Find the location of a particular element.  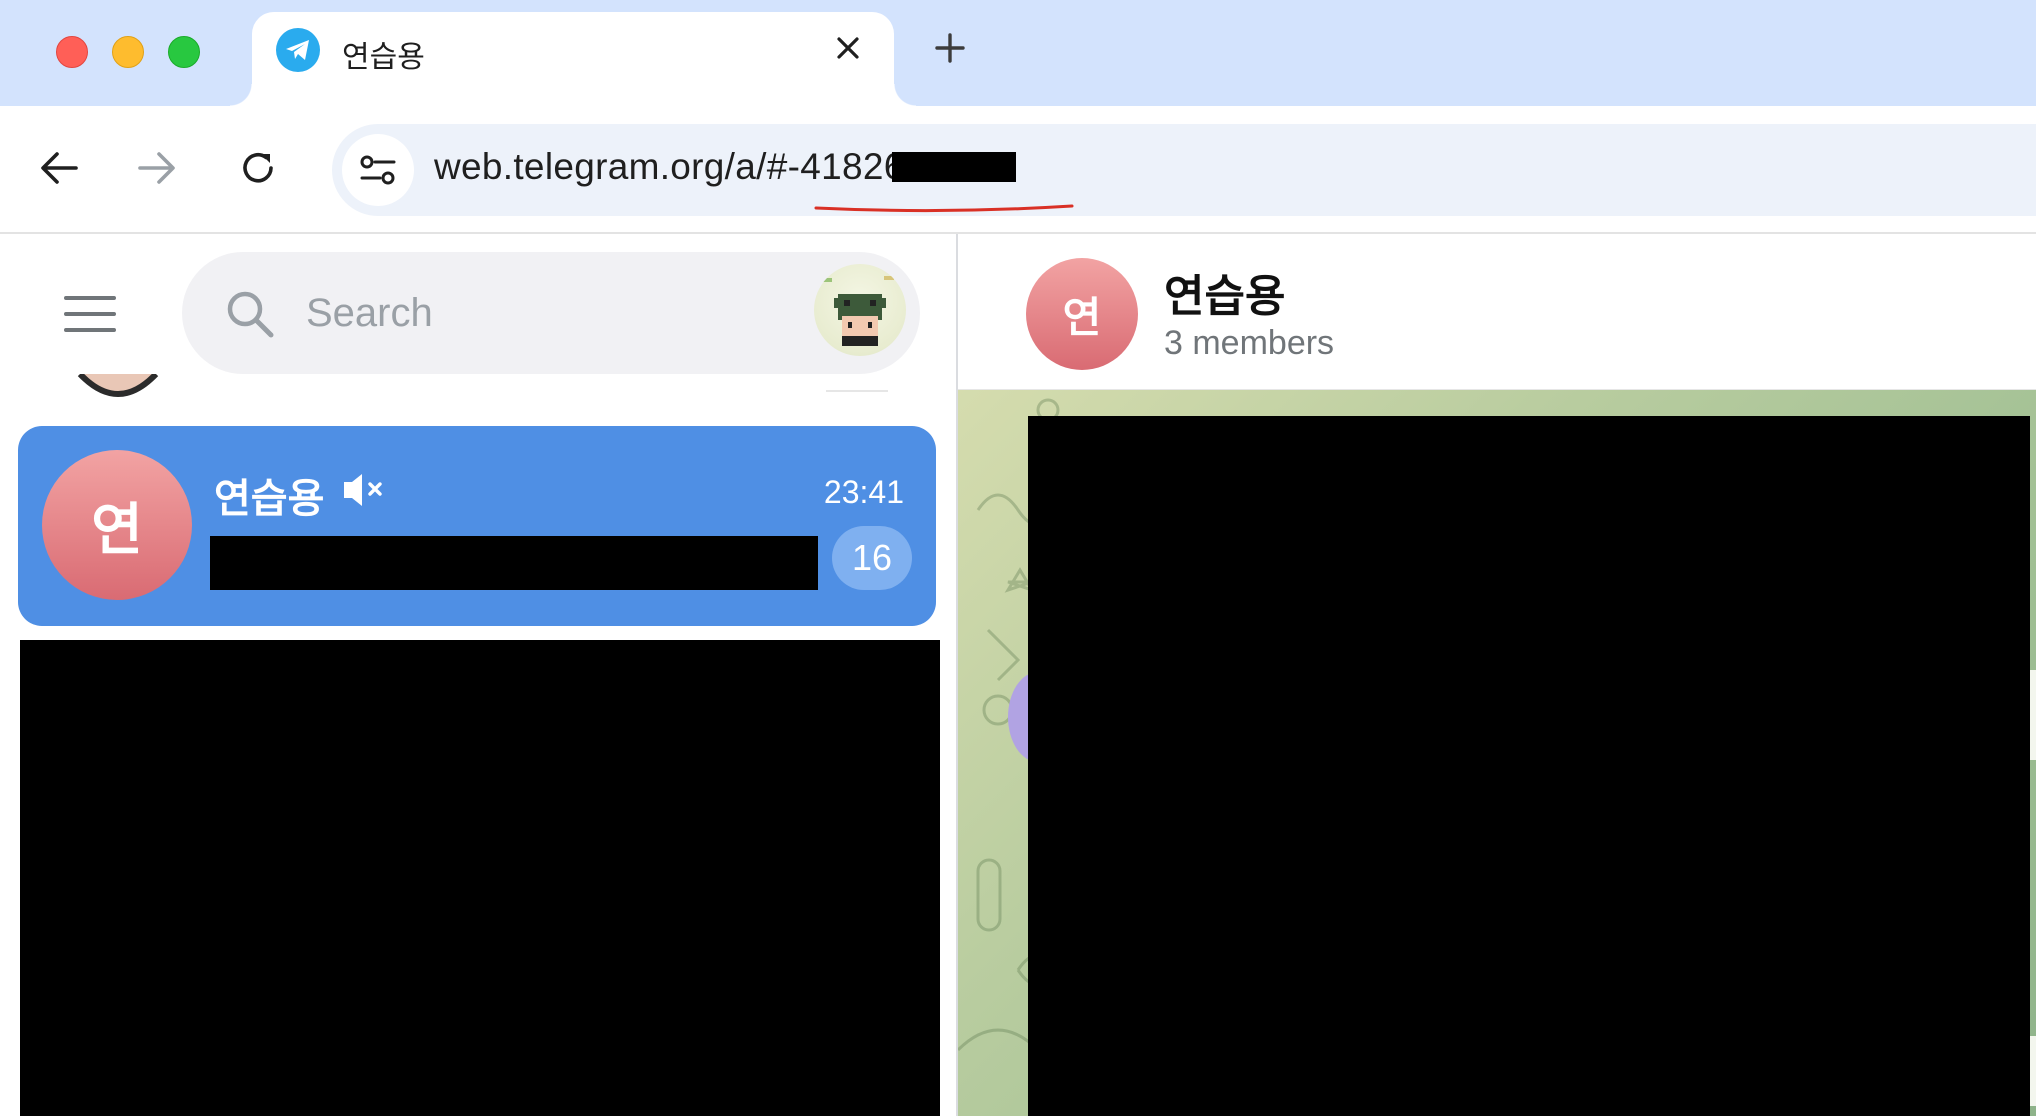

story-avatar is located at coordinates (860, 310).